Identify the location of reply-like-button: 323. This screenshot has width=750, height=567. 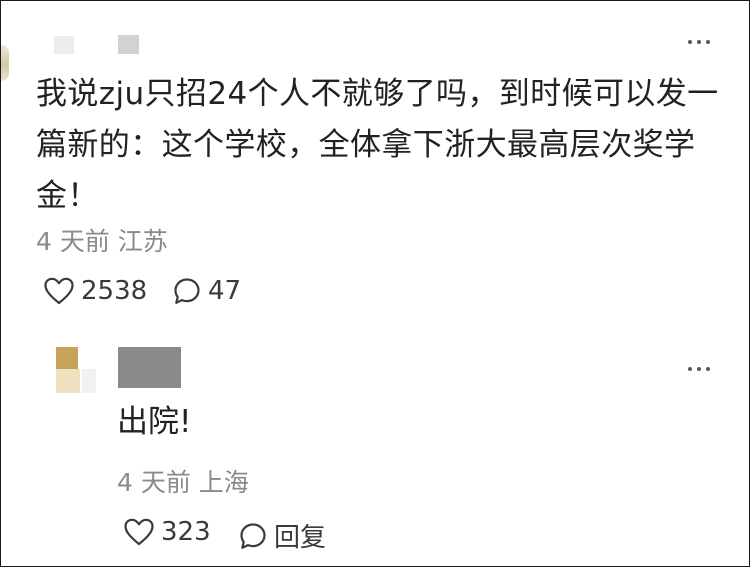
(167, 532).